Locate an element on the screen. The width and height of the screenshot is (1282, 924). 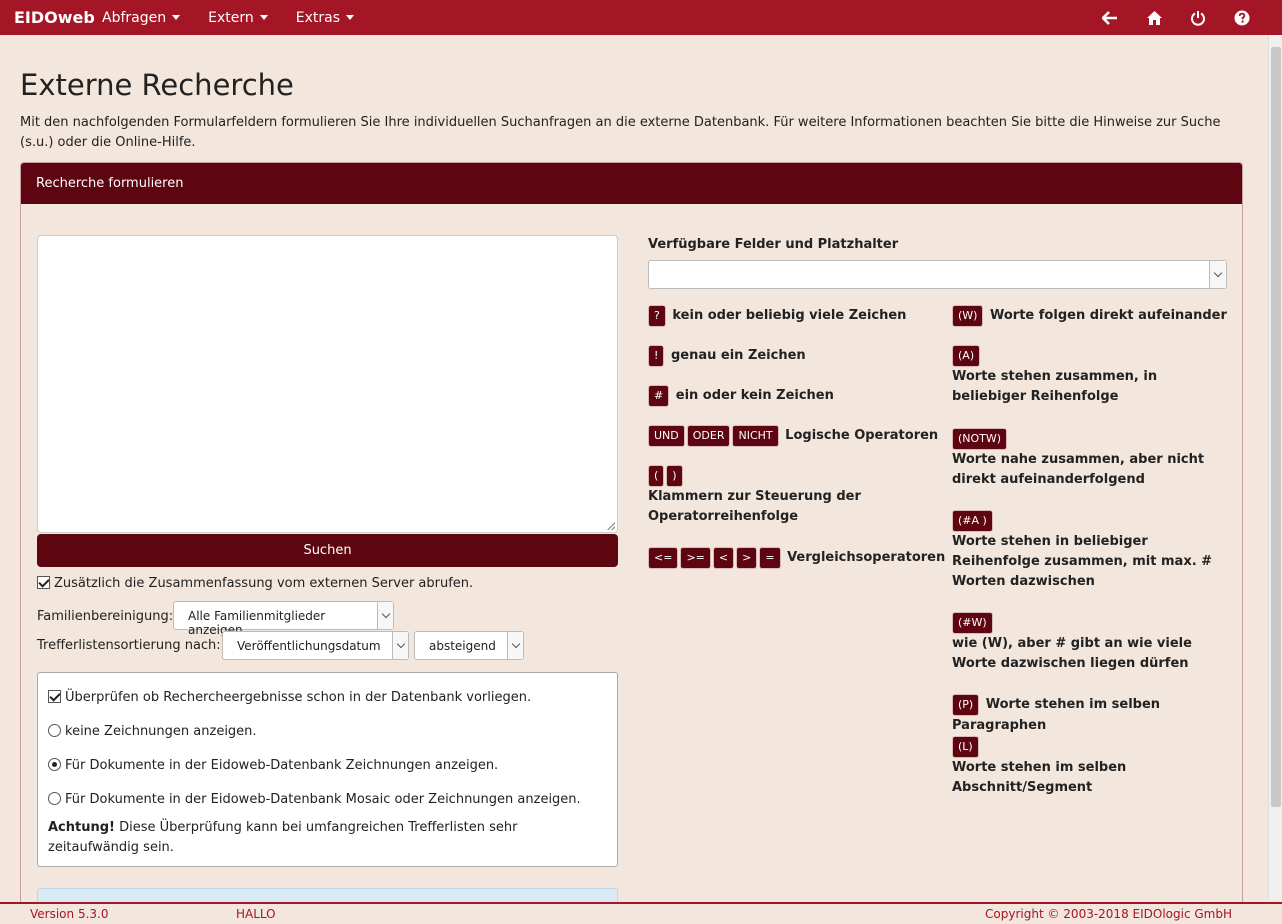
help-text: Worte stehen im selben Paragraphen is located at coordinates (1056, 715).